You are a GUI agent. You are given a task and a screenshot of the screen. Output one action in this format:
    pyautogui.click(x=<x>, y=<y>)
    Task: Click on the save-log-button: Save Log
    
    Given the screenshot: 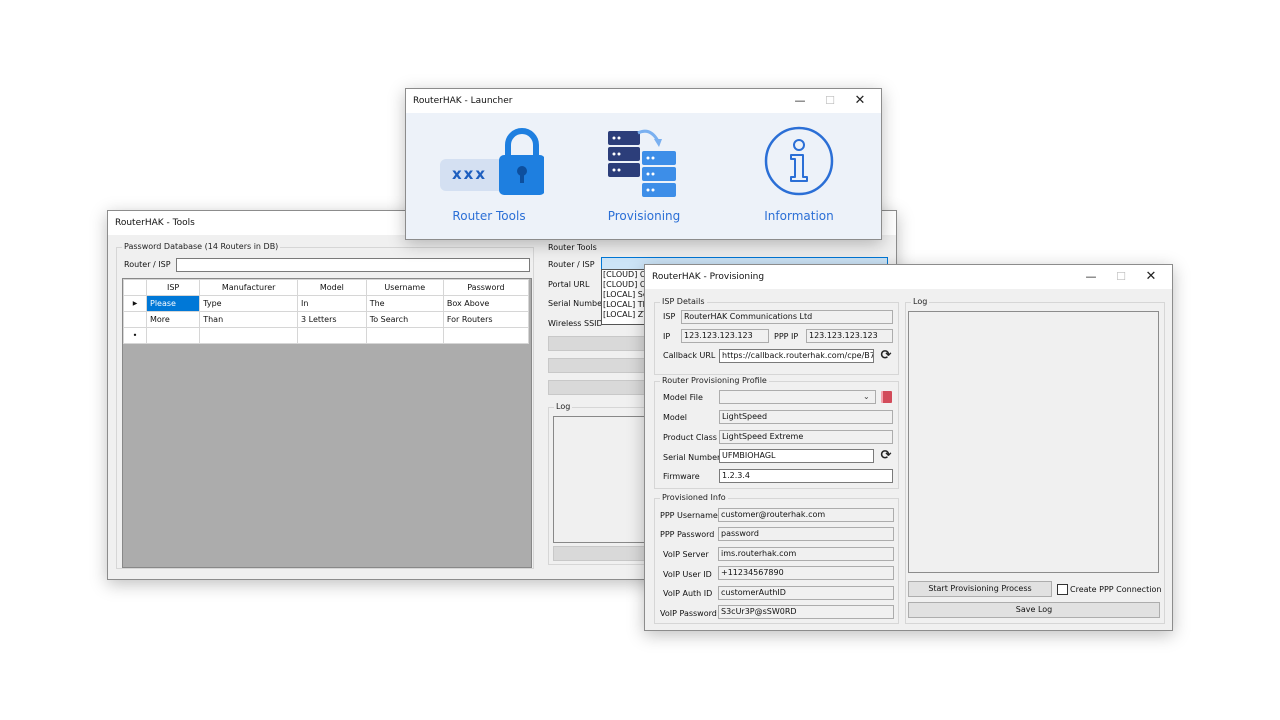 What is the action you would take?
    pyautogui.click(x=1034, y=610)
    